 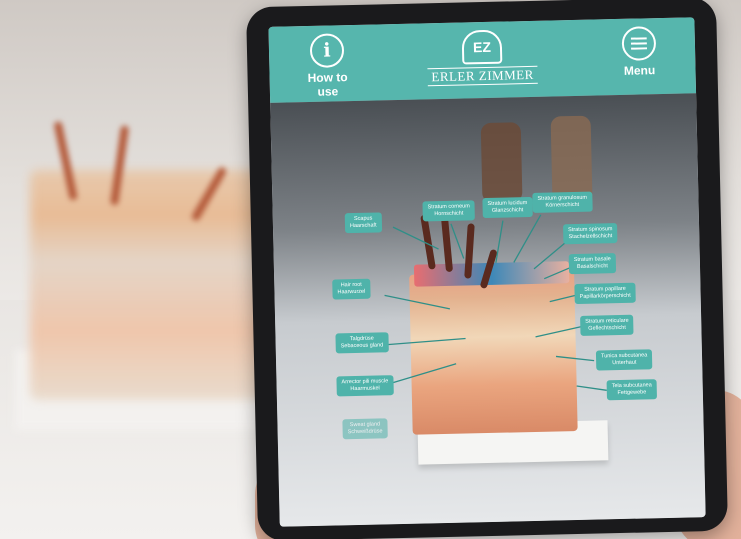 I want to click on menu-button: Menu, so click(x=639, y=52).